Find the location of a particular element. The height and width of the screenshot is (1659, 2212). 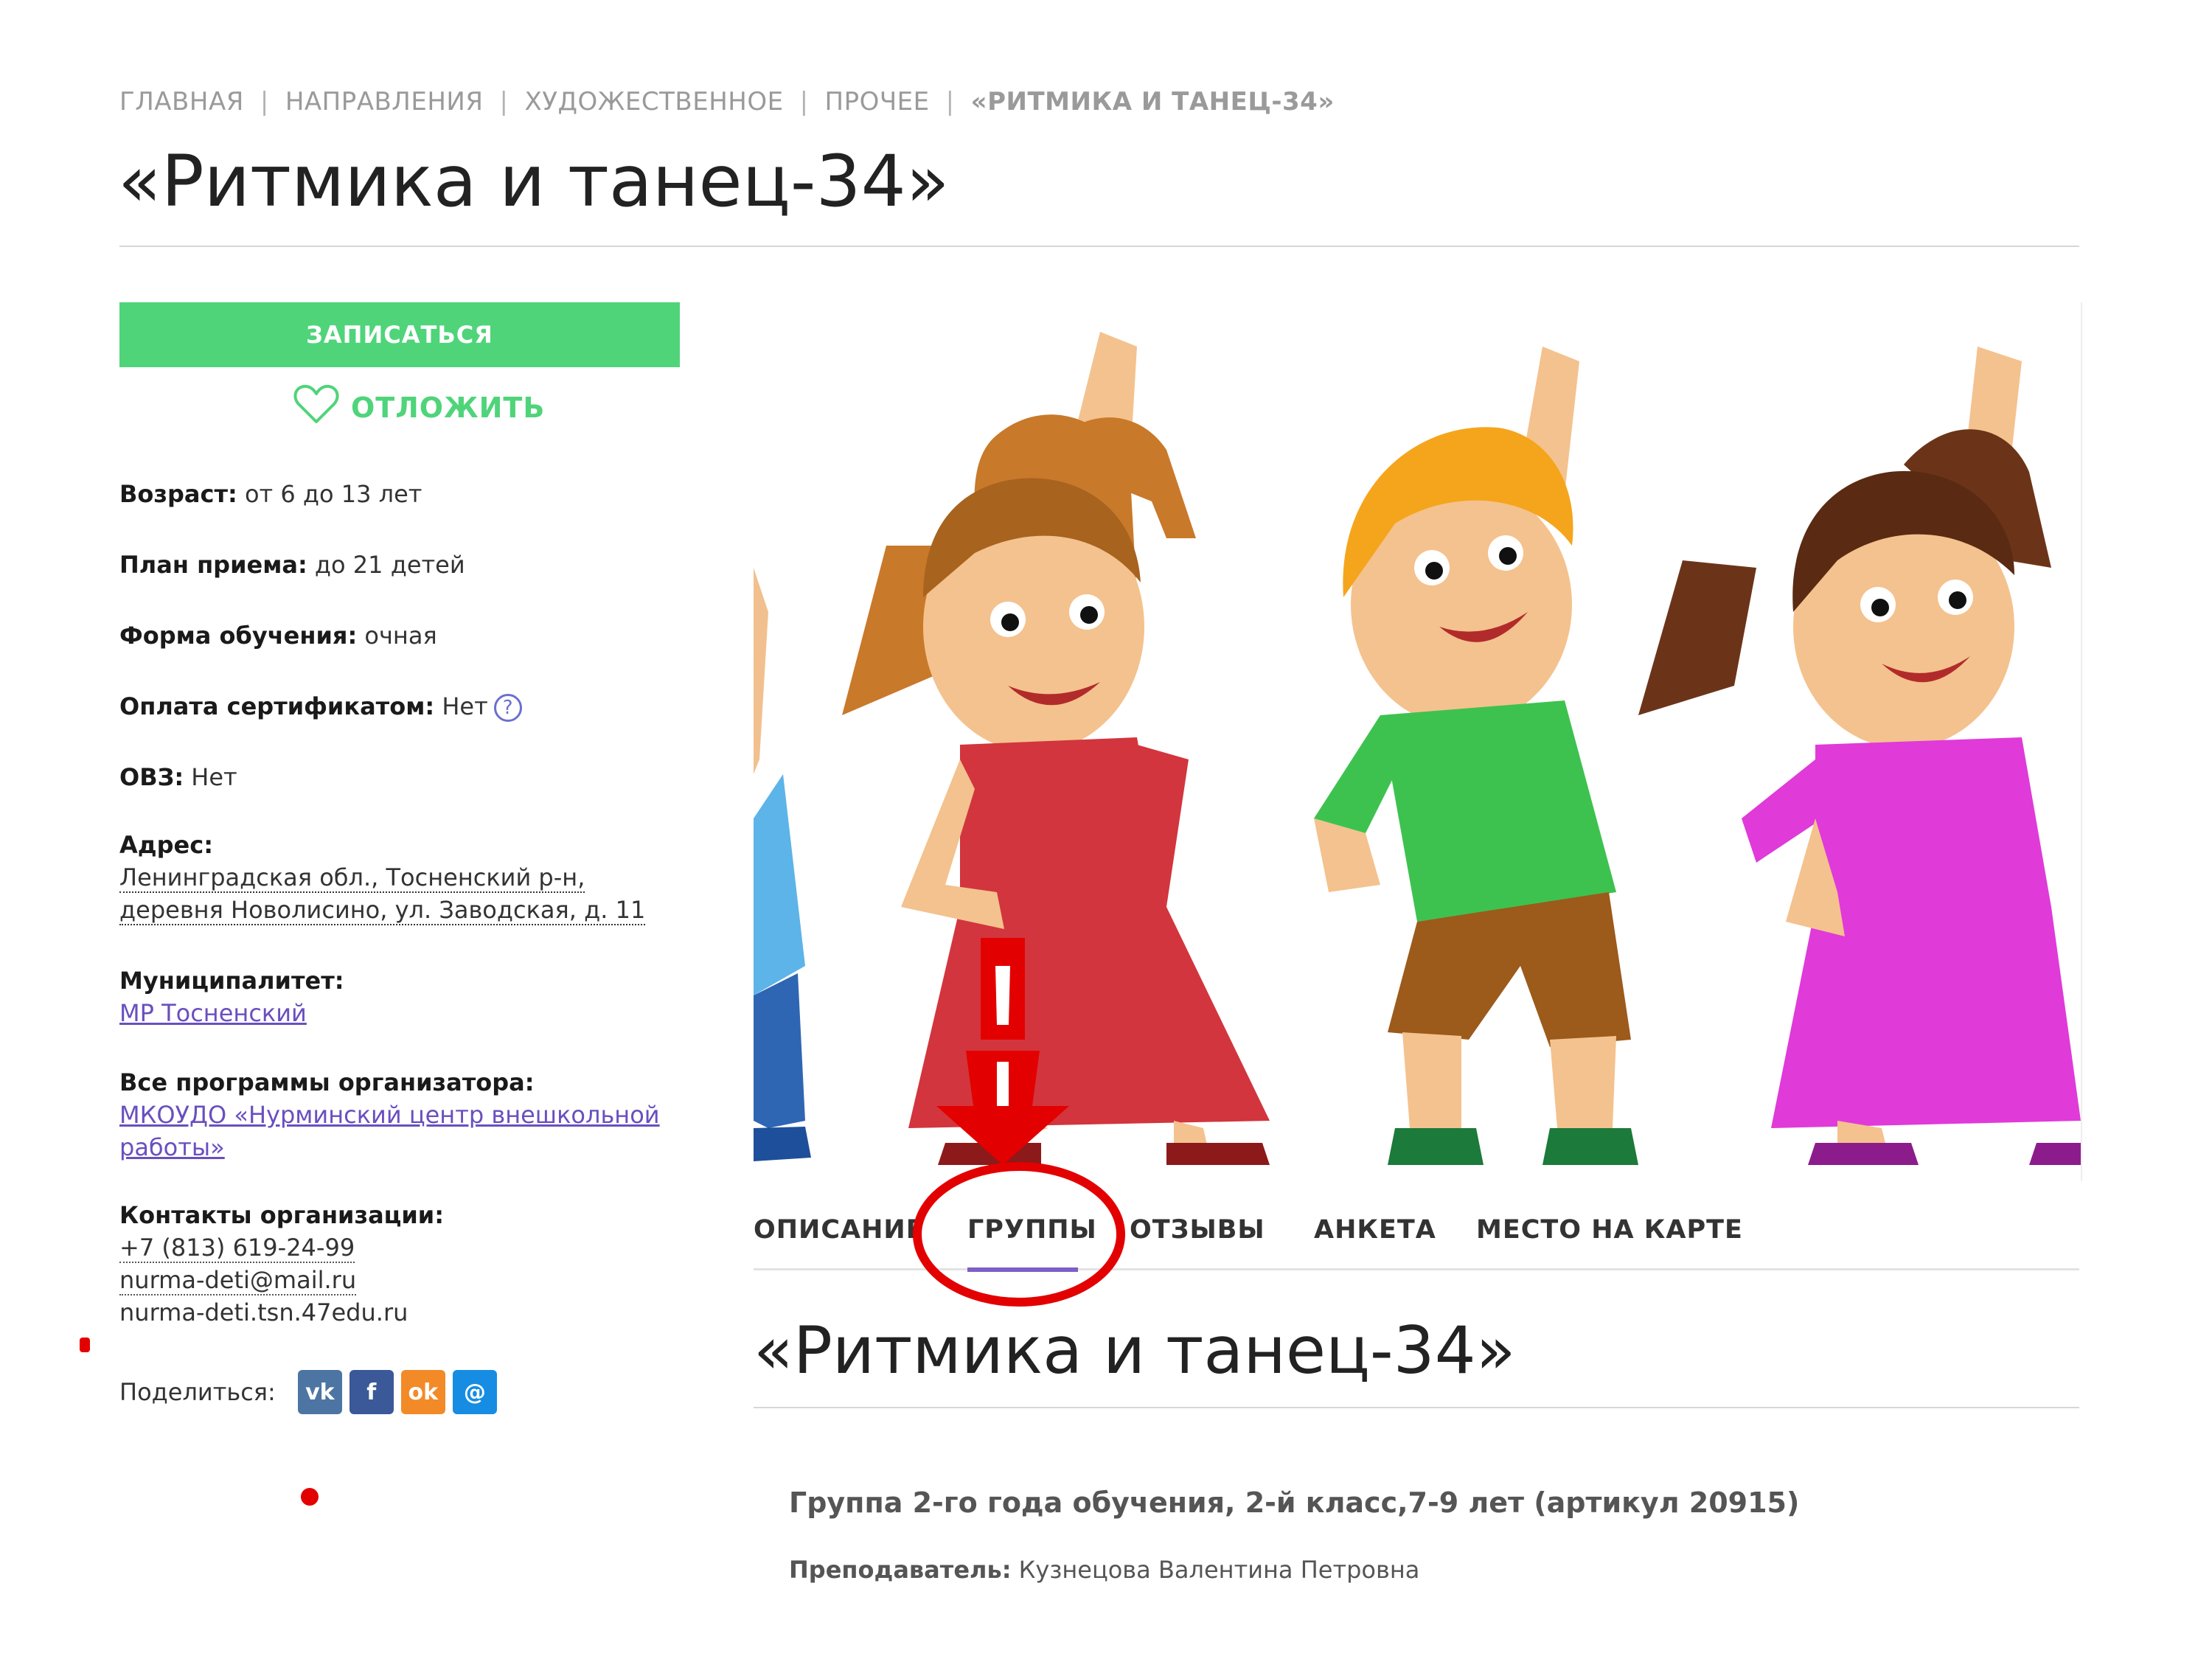

ovz-value: Нет is located at coordinates (214, 777).